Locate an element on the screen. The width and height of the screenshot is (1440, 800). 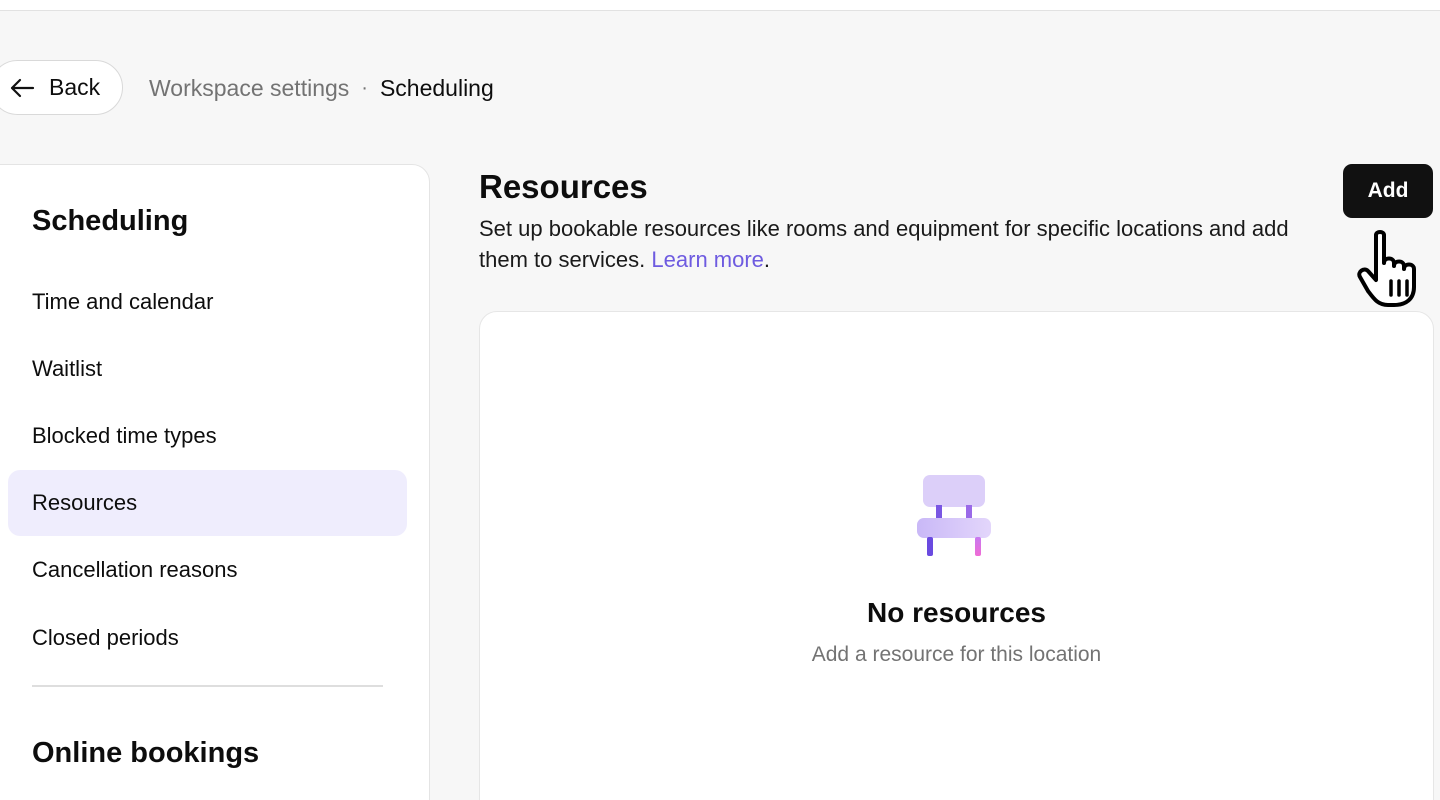
learn-more-link: Learn more is located at coordinates (707, 259).